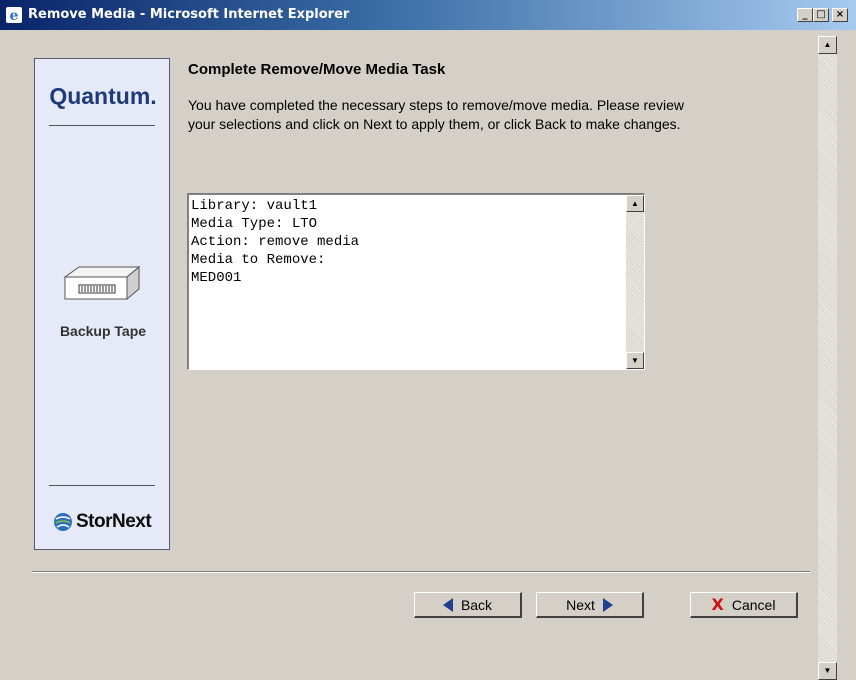 The height and width of the screenshot is (680, 856). What do you see at coordinates (846, 355) in the screenshot?
I see `window-frame-right` at bounding box center [846, 355].